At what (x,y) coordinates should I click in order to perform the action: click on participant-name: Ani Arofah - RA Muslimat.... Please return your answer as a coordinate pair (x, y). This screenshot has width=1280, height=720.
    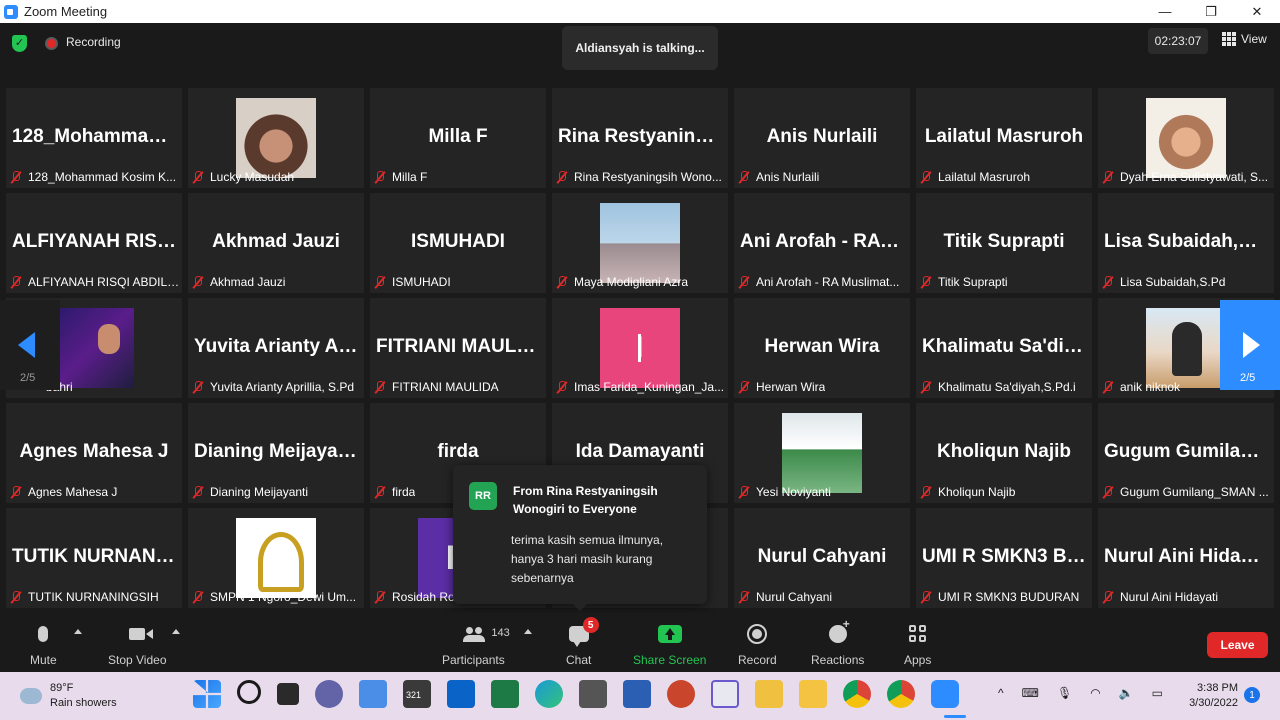
    Looking at the image, I should click on (828, 282).